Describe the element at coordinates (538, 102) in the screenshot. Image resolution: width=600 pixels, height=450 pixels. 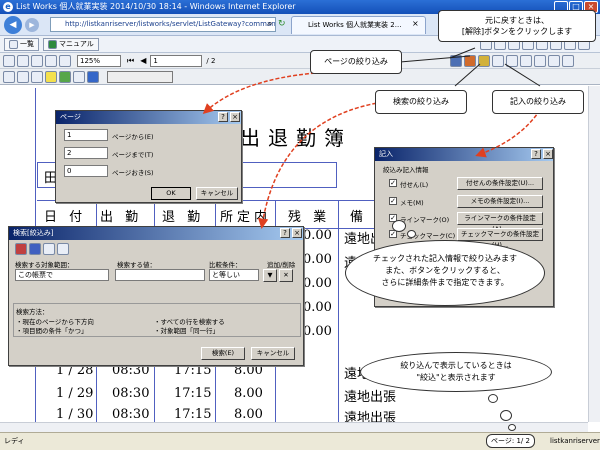
I see `entry-filter-callout: 記入の絞り込み` at that location.